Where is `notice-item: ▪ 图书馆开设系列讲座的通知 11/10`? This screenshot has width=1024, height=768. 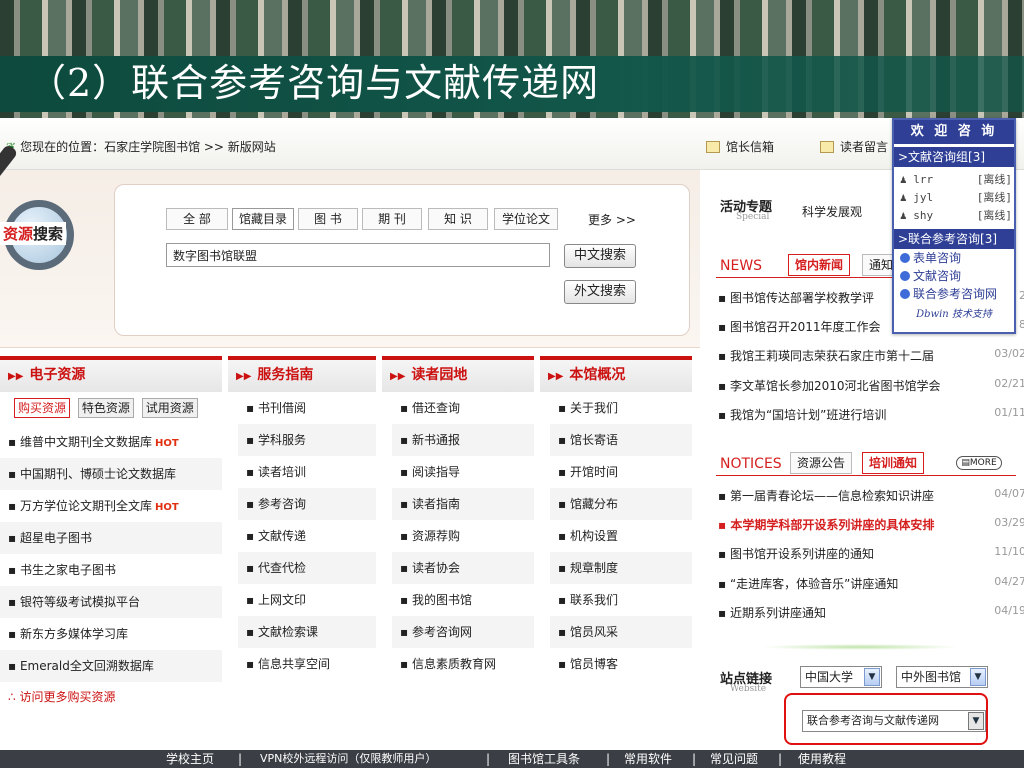
notice-item: ▪ 图书馆开设系列讲座的通知 11/10 is located at coordinates (871, 553).